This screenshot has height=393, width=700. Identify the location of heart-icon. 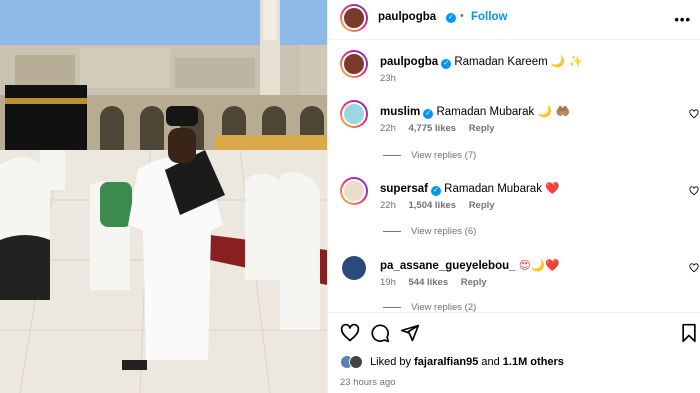
(350, 333).